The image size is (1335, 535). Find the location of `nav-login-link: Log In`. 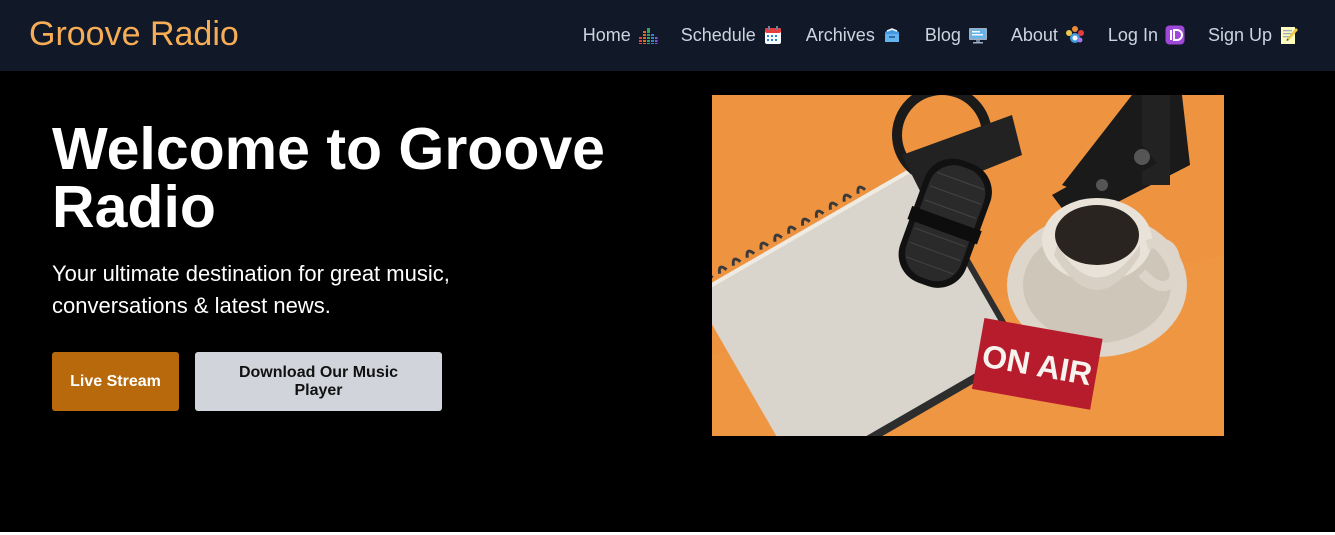

nav-login-link: Log In is located at coordinates (1146, 35).